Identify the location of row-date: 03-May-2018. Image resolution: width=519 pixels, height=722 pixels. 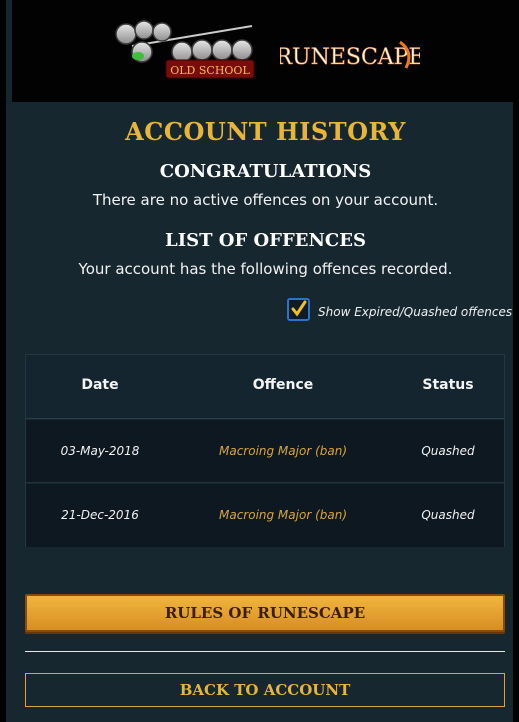
(100, 451).